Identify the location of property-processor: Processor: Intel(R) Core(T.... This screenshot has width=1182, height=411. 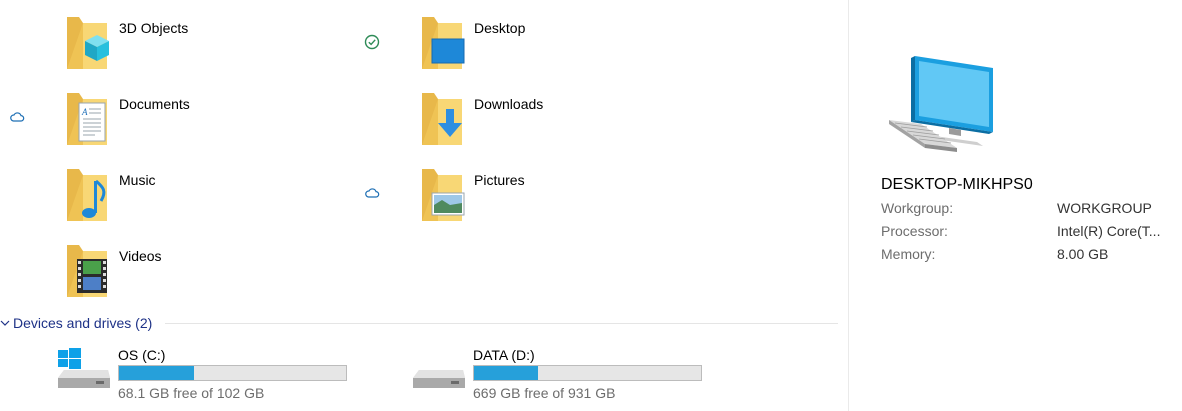
(1031, 233).